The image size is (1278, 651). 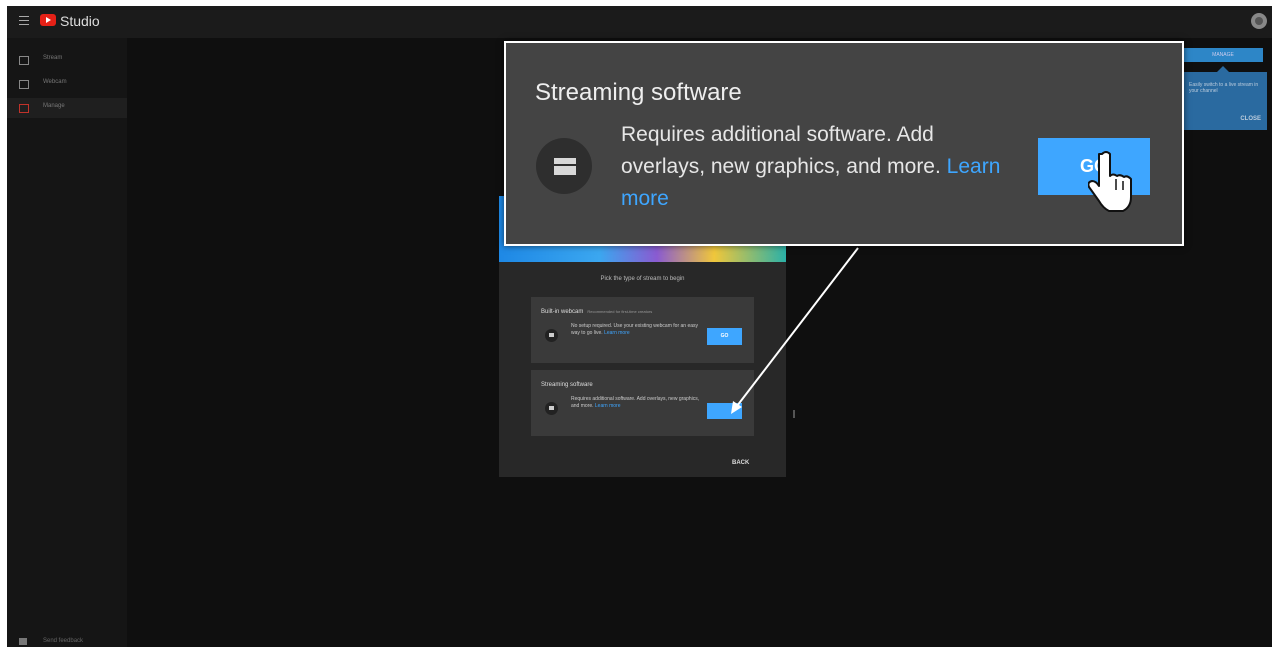 What do you see at coordinates (1259, 21) in the screenshot?
I see `account-icon` at bounding box center [1259, 21].